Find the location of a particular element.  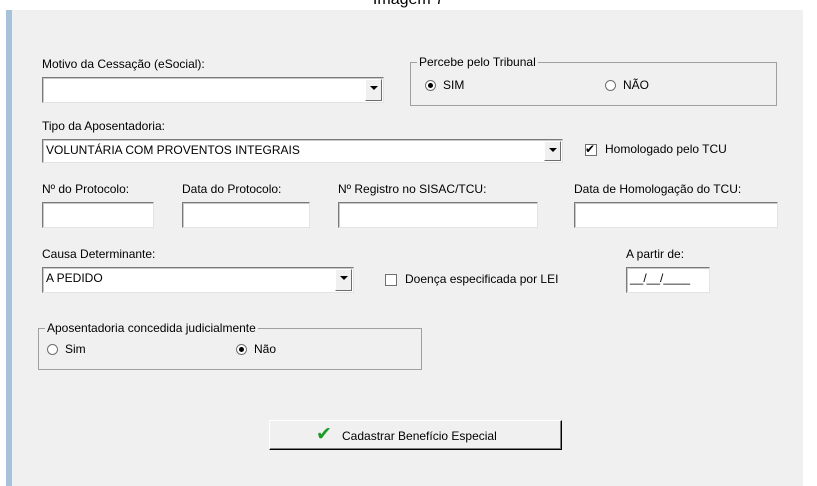

data-protocolo-input is located at coordinates (246, 215).